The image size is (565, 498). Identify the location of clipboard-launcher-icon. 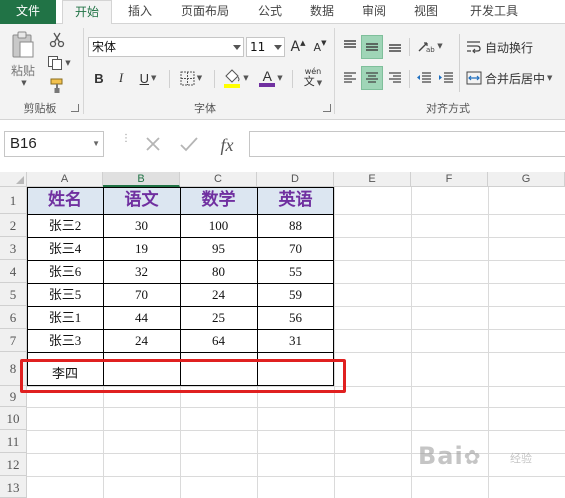
(75, 108).